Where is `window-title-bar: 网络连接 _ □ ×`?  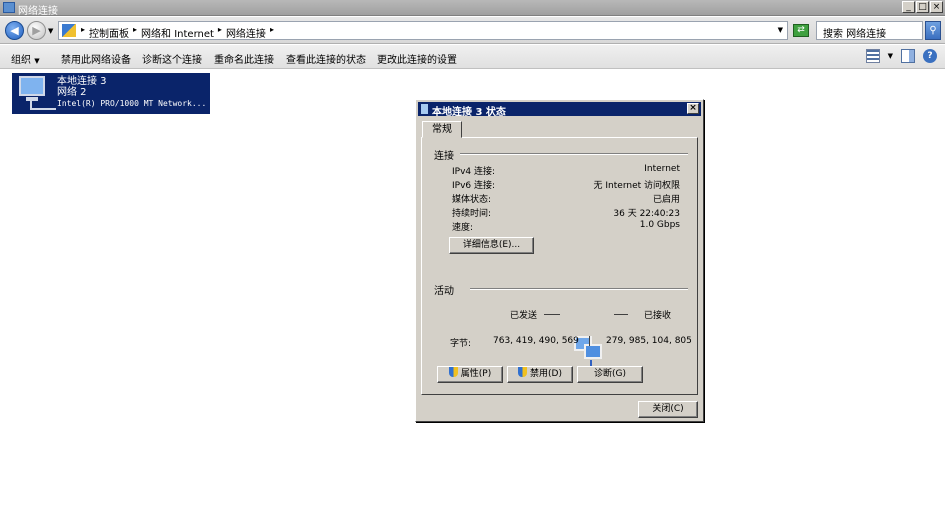 window-title-bar: 网络连接 _ □ × is located at coordinates (472, 8).